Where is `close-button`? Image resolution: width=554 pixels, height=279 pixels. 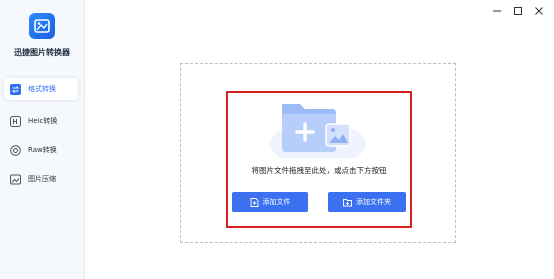
close-button is located at coordinates (539, 11).